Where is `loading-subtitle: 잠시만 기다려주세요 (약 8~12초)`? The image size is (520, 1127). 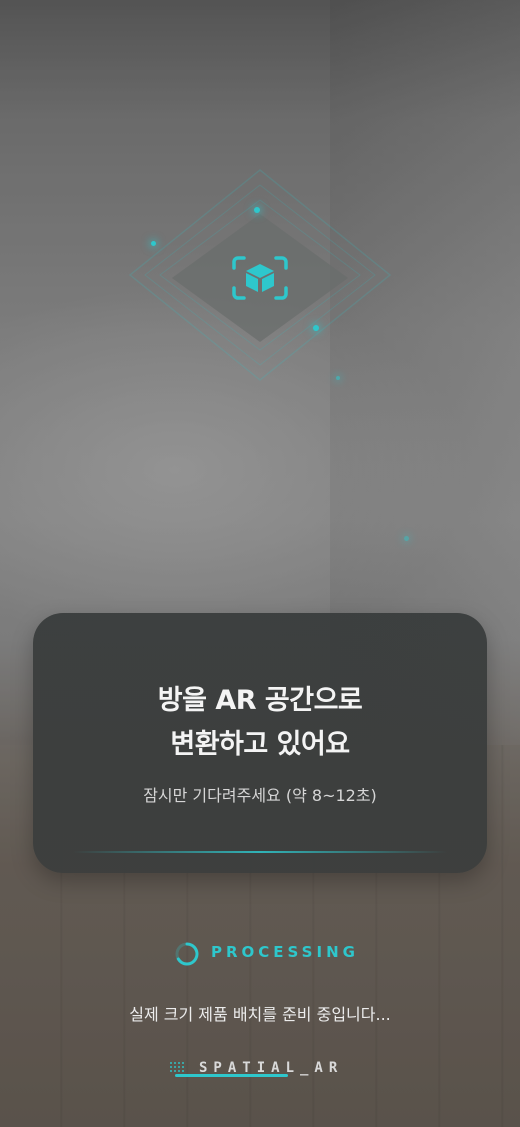 loading-subtitle: 잠시만 기다려주세요 (약 8~12초) is located at coordinates (260, 795).